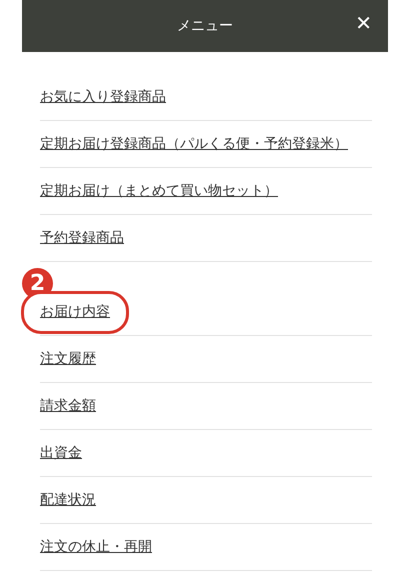  What do you see at coordinates (68, 500) in the screenshot?
I see `menu-item: 配達状況` at bounding box center [68, 500].